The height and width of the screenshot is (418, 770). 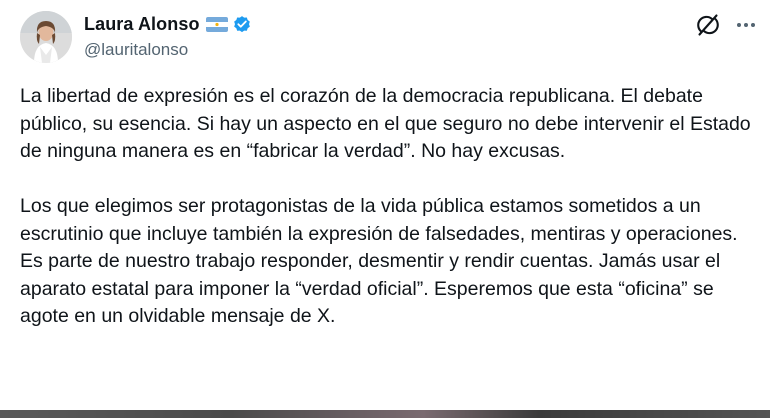 I want to click on name-row: Laura Alonso, so click(x=168, y=24).